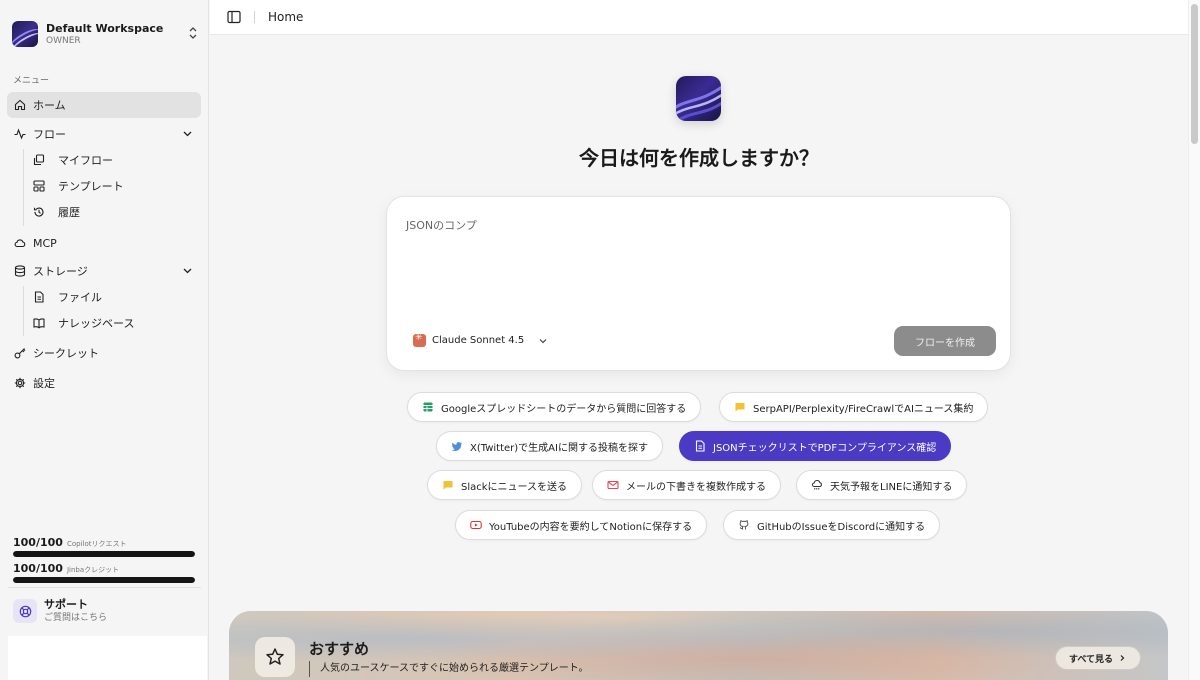  What do you see at coordinates (80, 297) in the screenshot?
I see `sidebar-item-label: ファイル` at bounding box center [80, 297].